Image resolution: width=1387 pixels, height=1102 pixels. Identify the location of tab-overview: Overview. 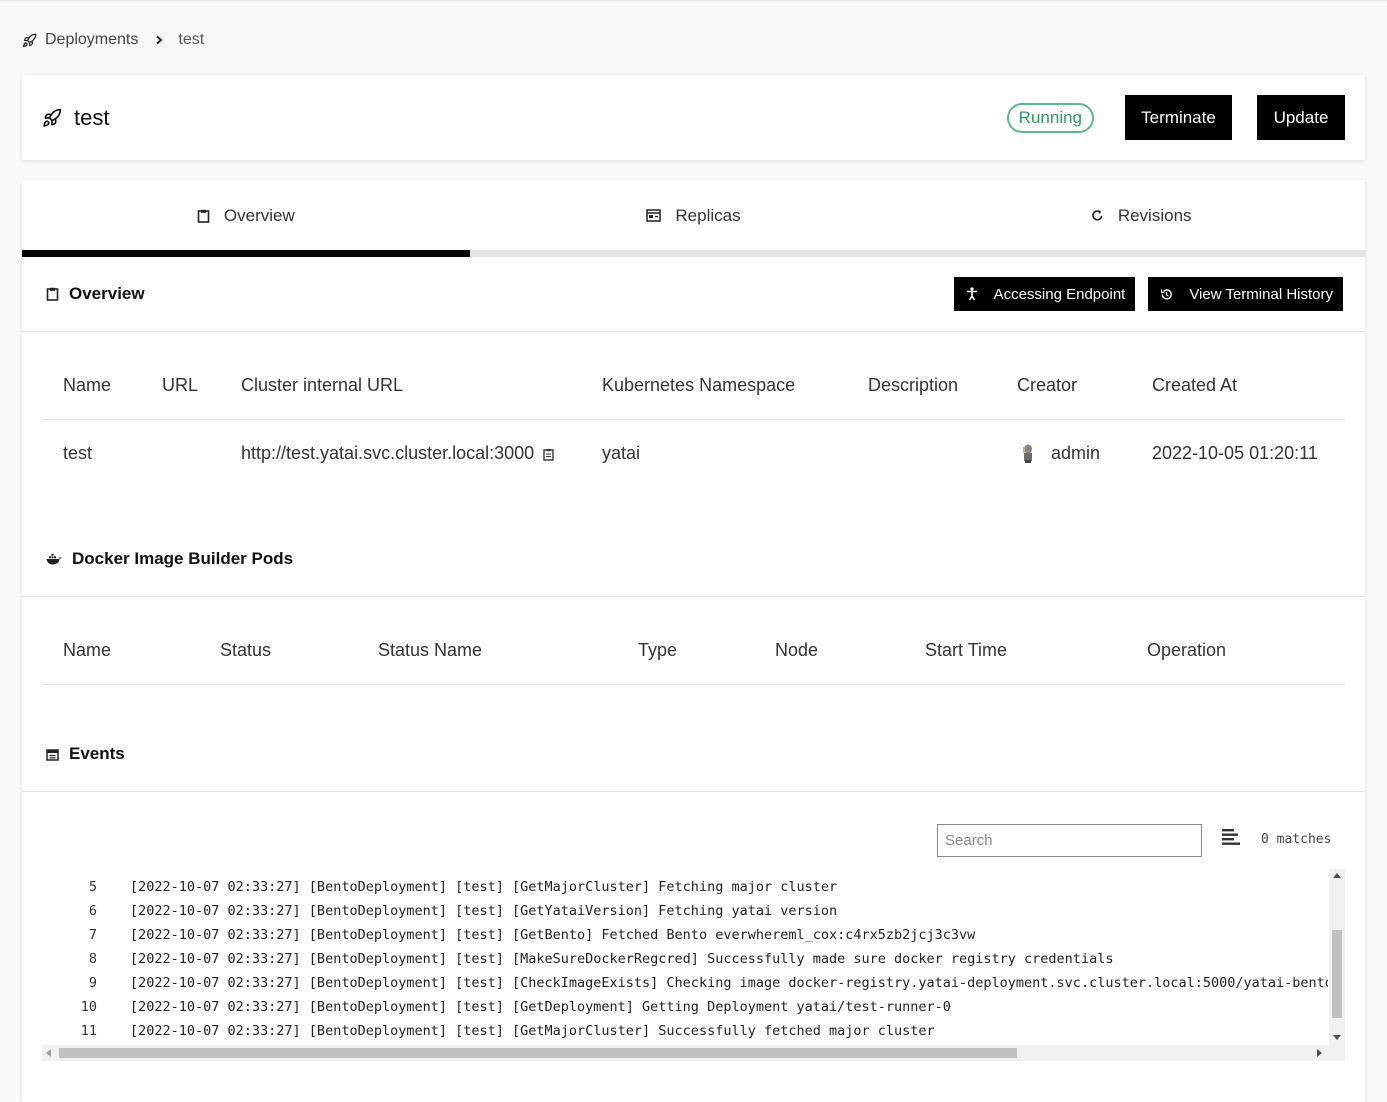
(246, 218).